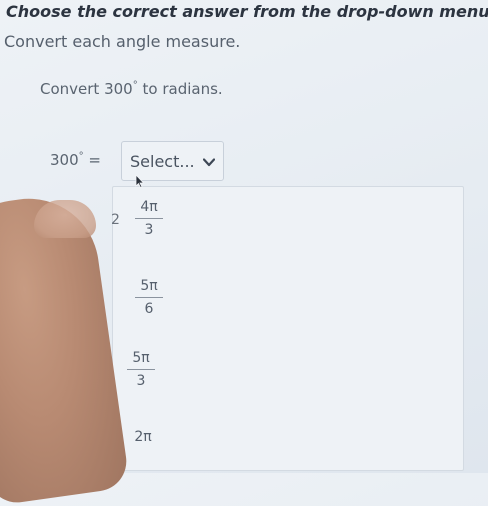 The image size is (488, 506). What do you see at coordinates (149, 309) in the screenshot?
I see `option-denominator: 6` at bounding box center [149, 309].